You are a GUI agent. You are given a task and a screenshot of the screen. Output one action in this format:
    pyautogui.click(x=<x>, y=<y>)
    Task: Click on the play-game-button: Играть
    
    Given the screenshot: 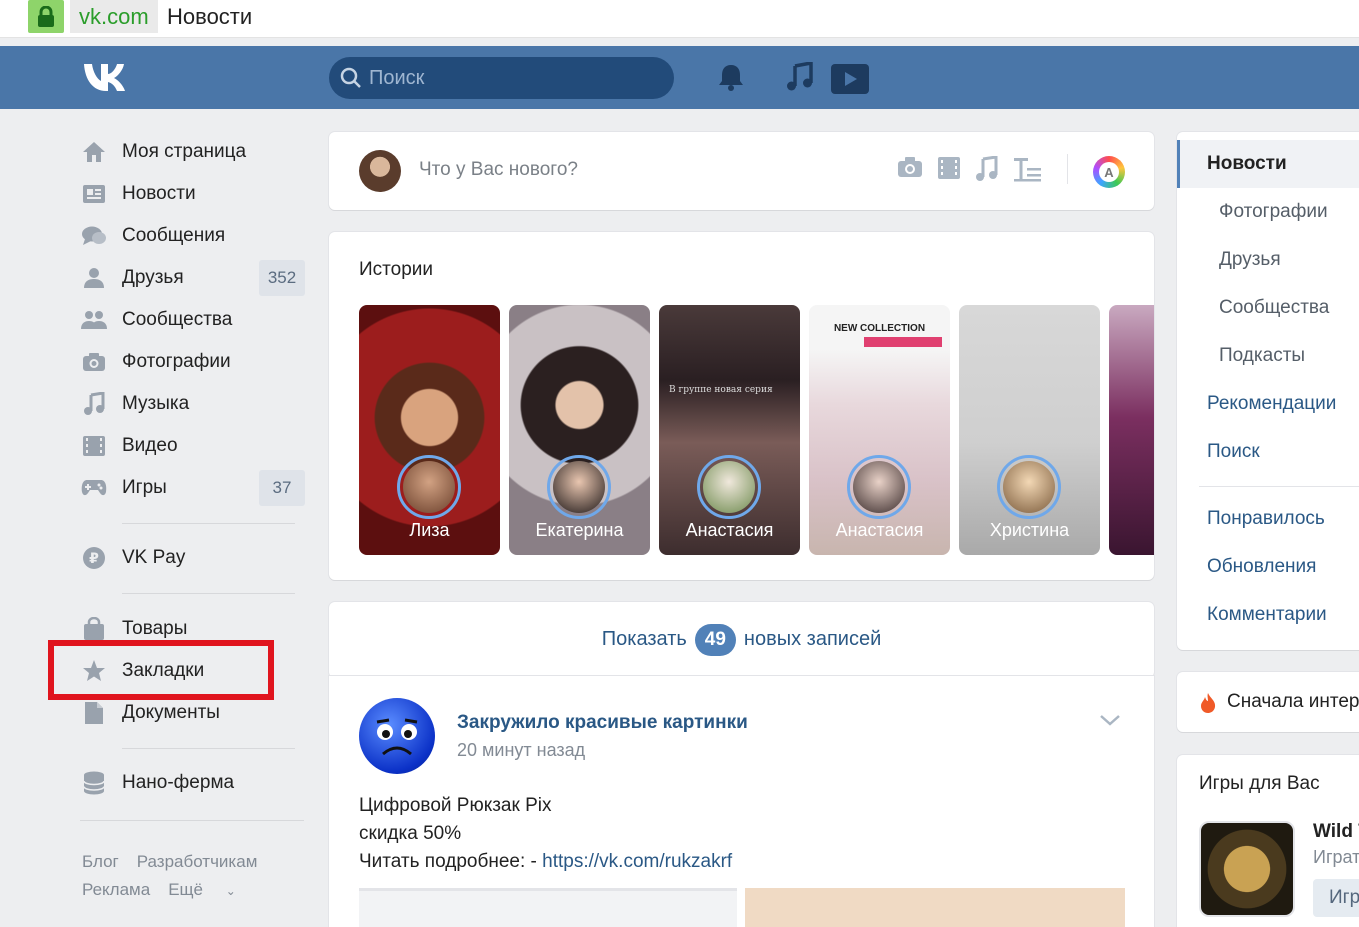 What is the action you would take?
    pyautogui.click(x=1336, y=898)
    